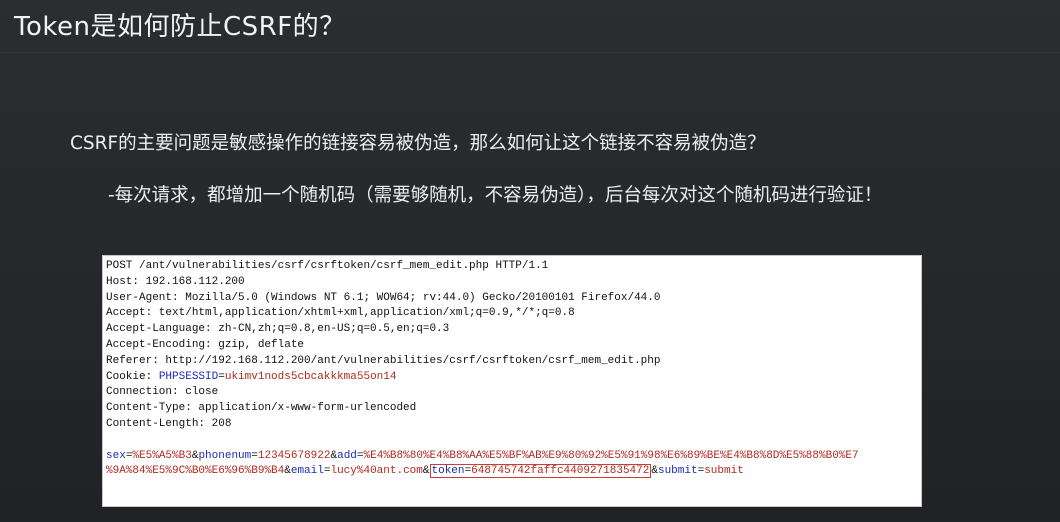 The height and width of the screenshot is (522, 1060). Describe the element at coordinates (724, 471) in the screenshot. I see `param-submit-value: submit` at that location.